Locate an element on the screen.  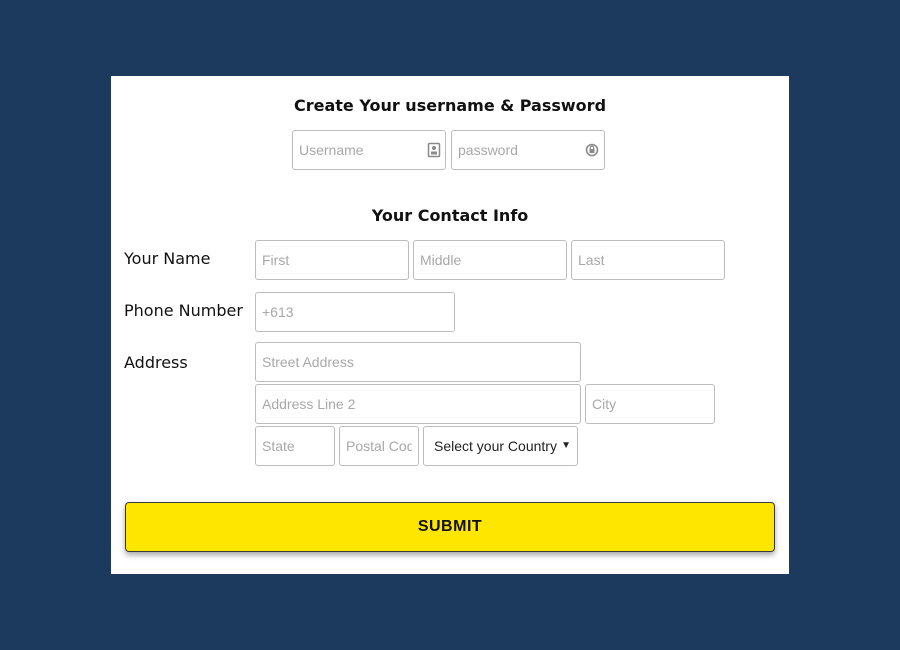
chevron-down-icon: ▼ is located at coordinates (566, 445).